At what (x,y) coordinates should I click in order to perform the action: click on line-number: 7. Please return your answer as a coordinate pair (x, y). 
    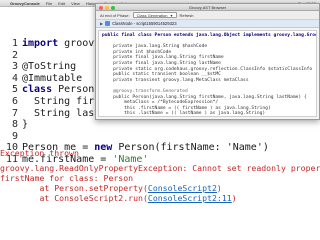
    Looking at the image, I should click on (14, 113).